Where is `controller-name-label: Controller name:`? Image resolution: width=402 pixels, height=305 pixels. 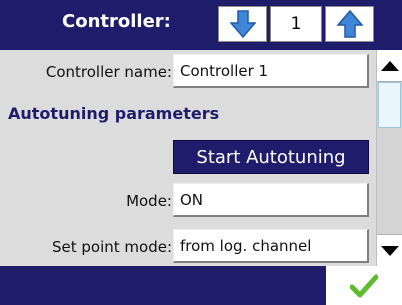
controller-name-label: Controller name: is located at coordinates (108, 72).